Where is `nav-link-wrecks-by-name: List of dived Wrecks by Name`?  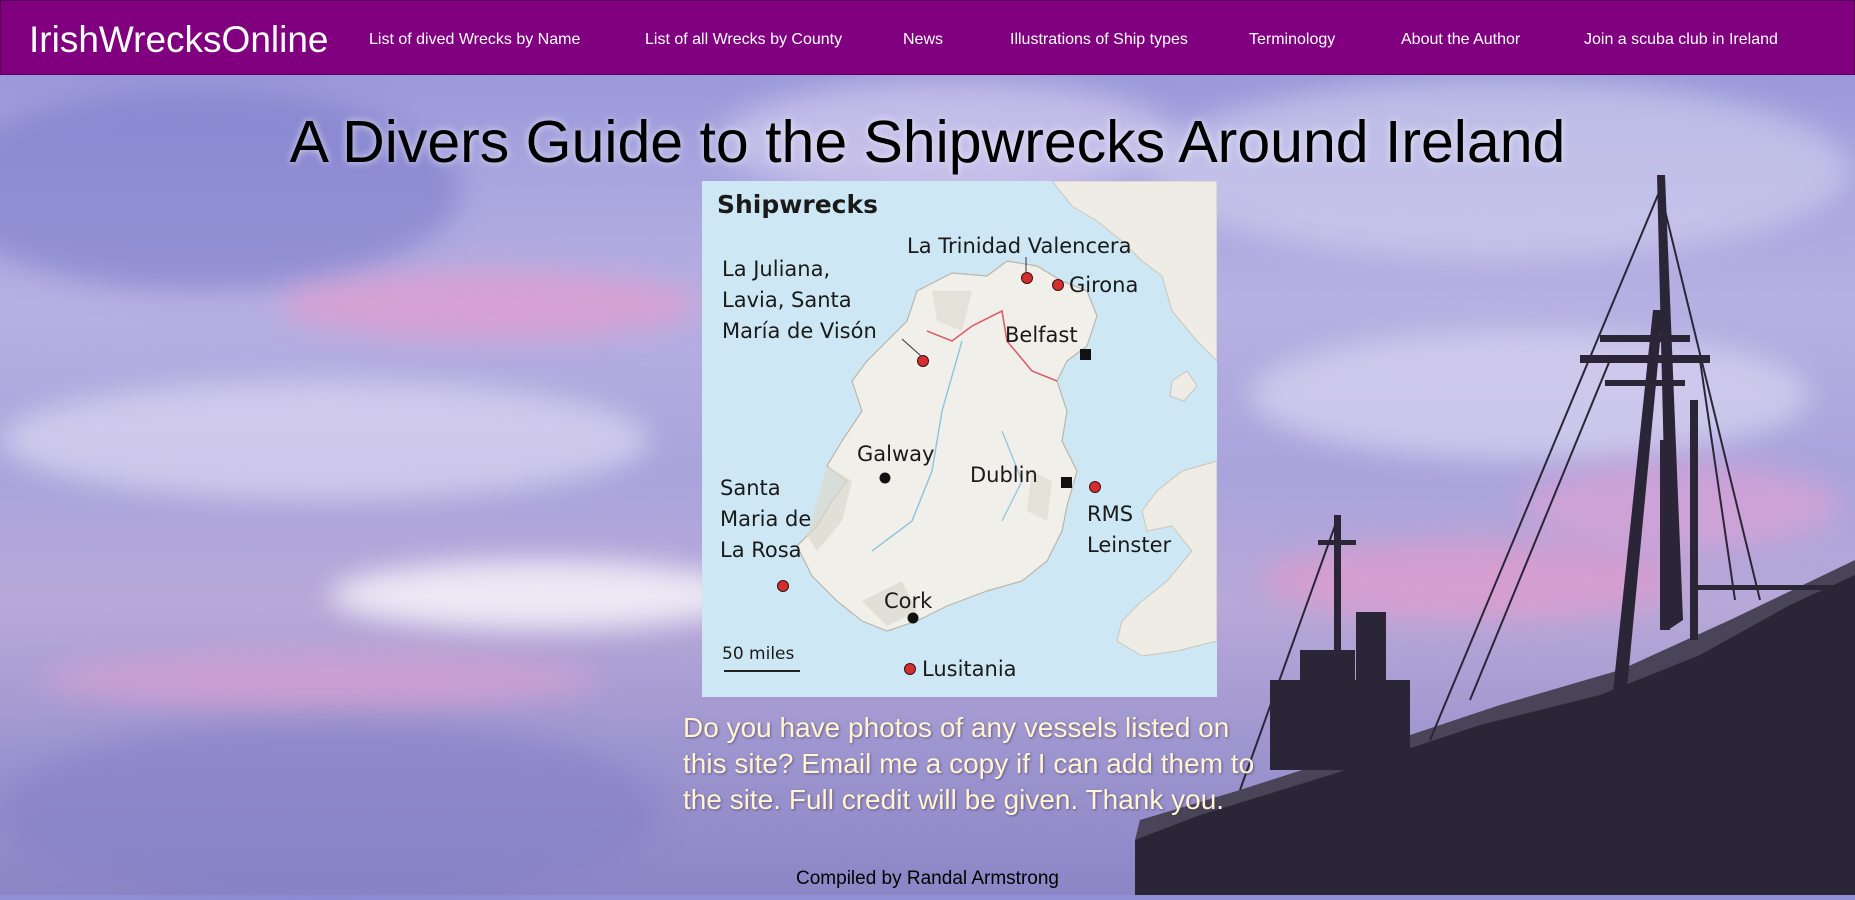 nav-link-wrecks-by-name: List of dived Wrecks by Name is located at coordinates (474, 40).